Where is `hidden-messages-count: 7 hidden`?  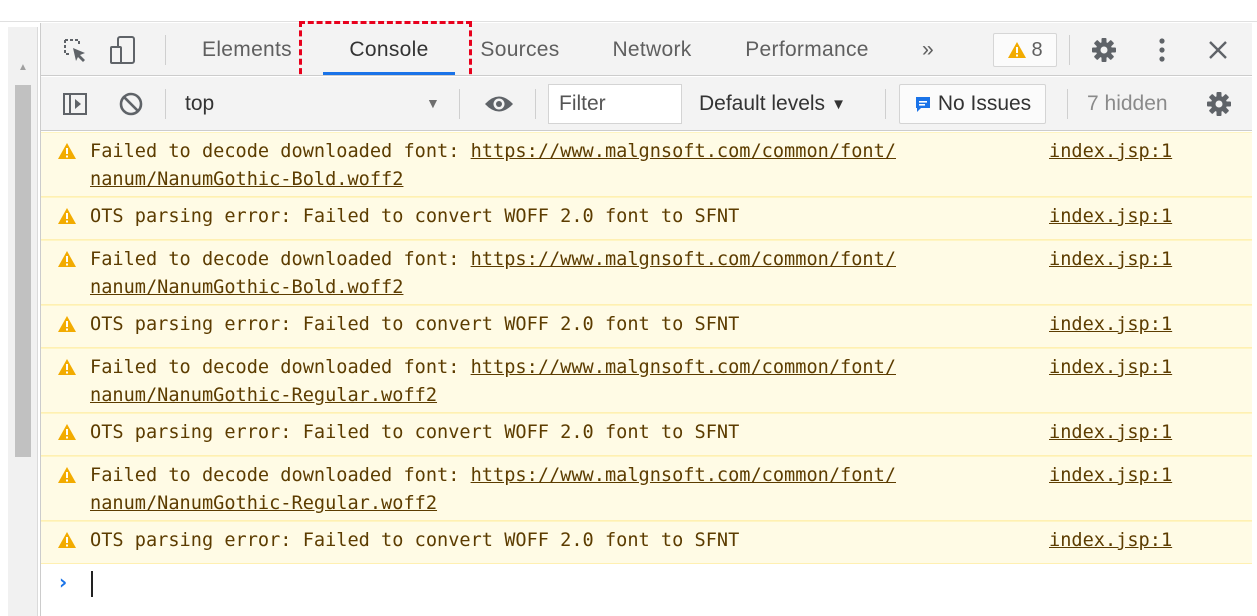 hidden-messages-count: 7 hidden is located at coordinates (1127, 103).